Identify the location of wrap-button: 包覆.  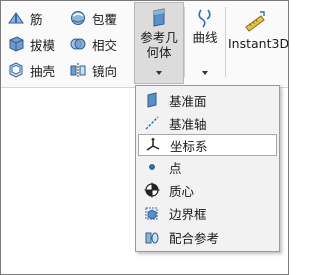
(93, 18).